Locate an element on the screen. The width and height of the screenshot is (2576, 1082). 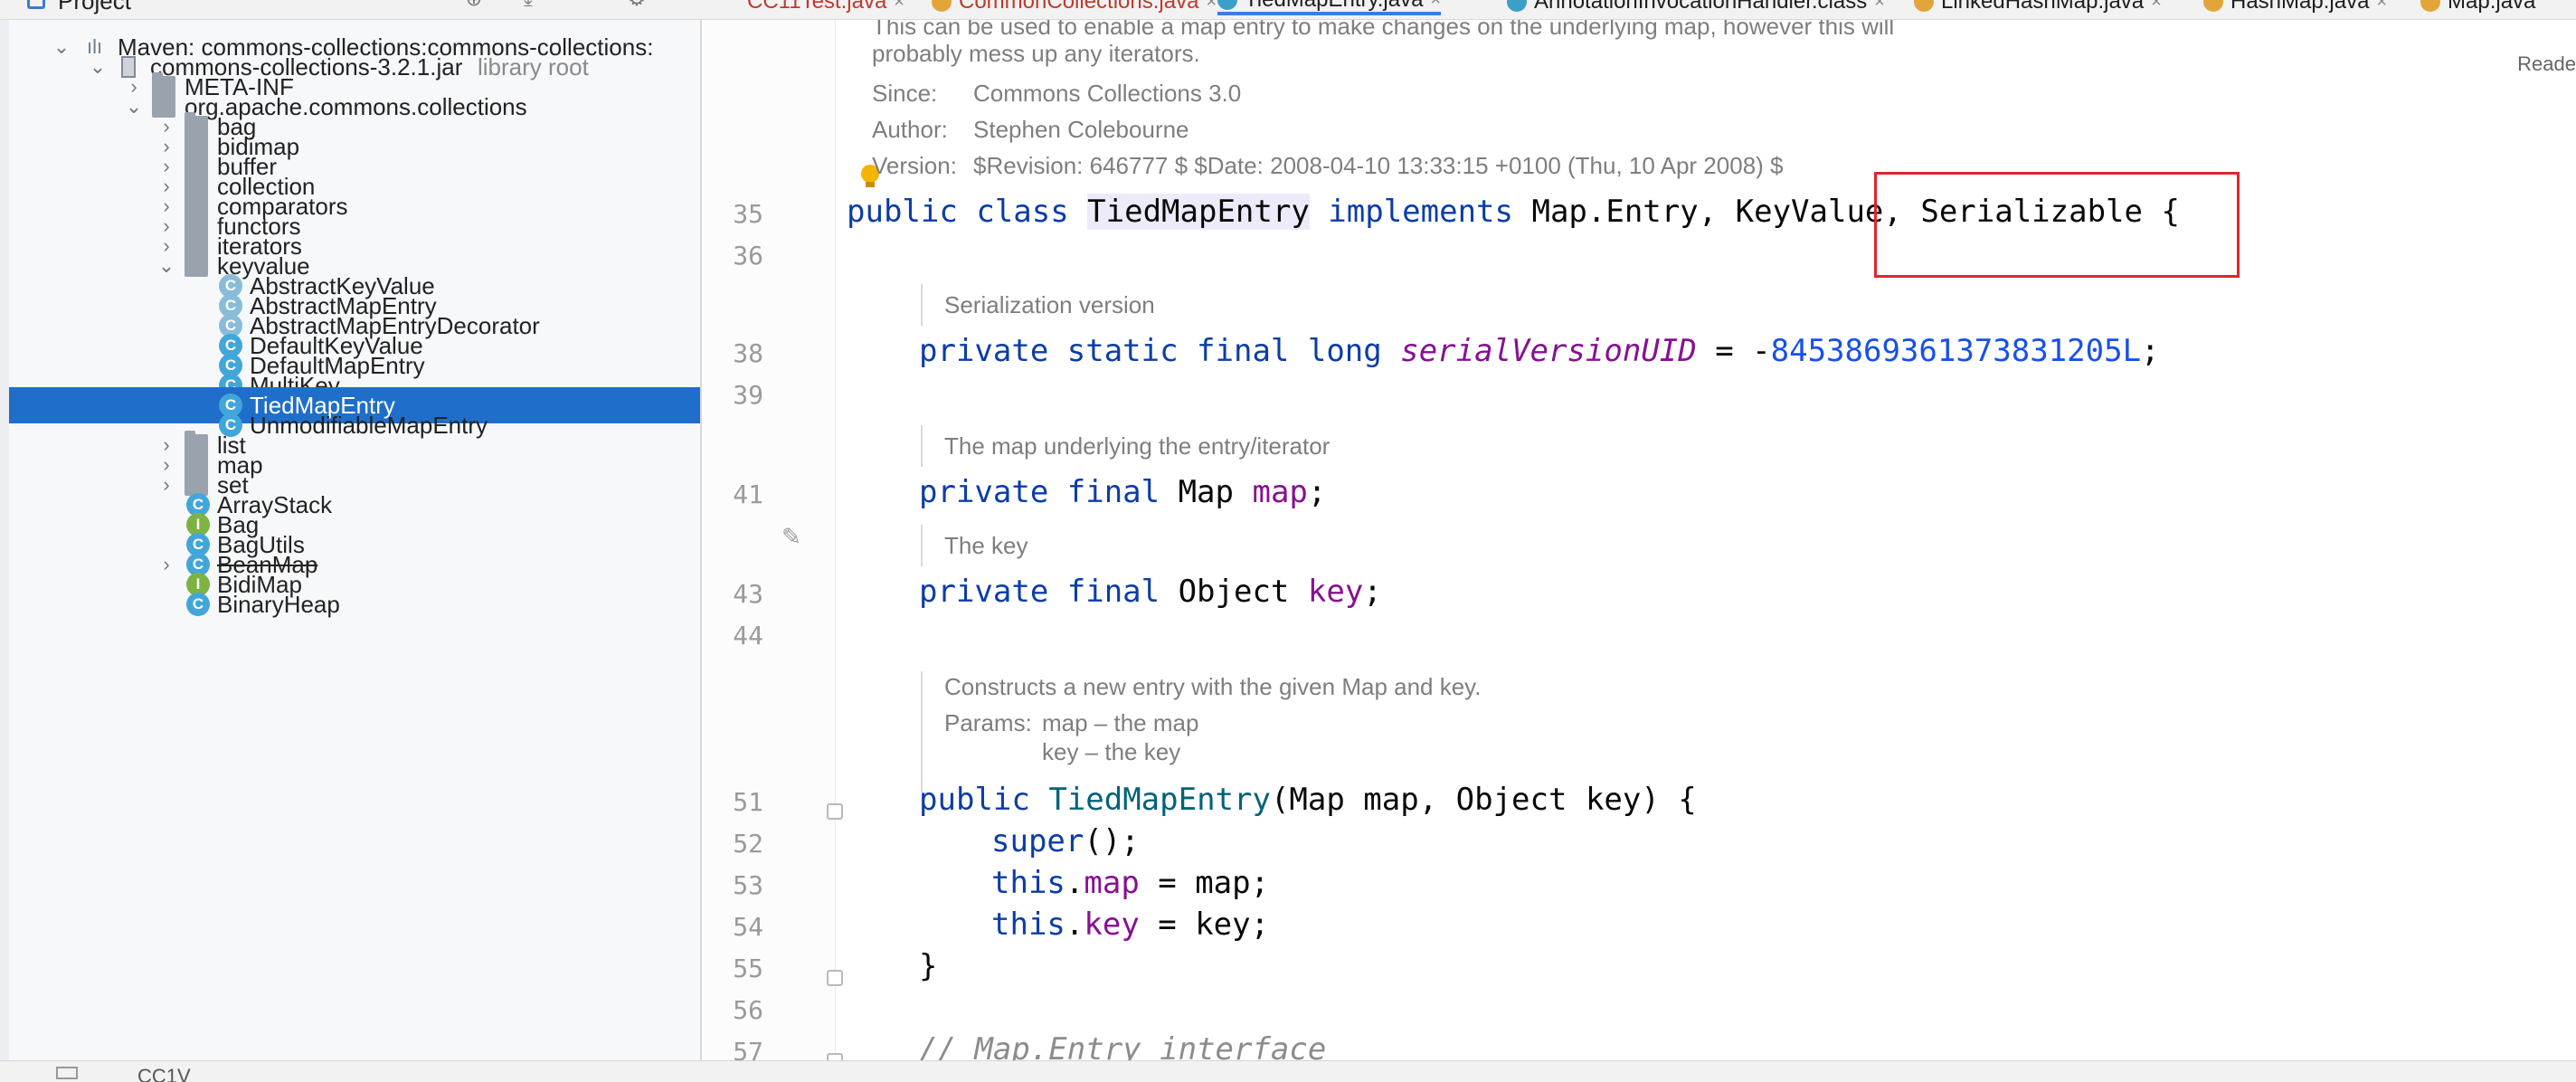
line-number: 43 is located at coordinates (748, 594).